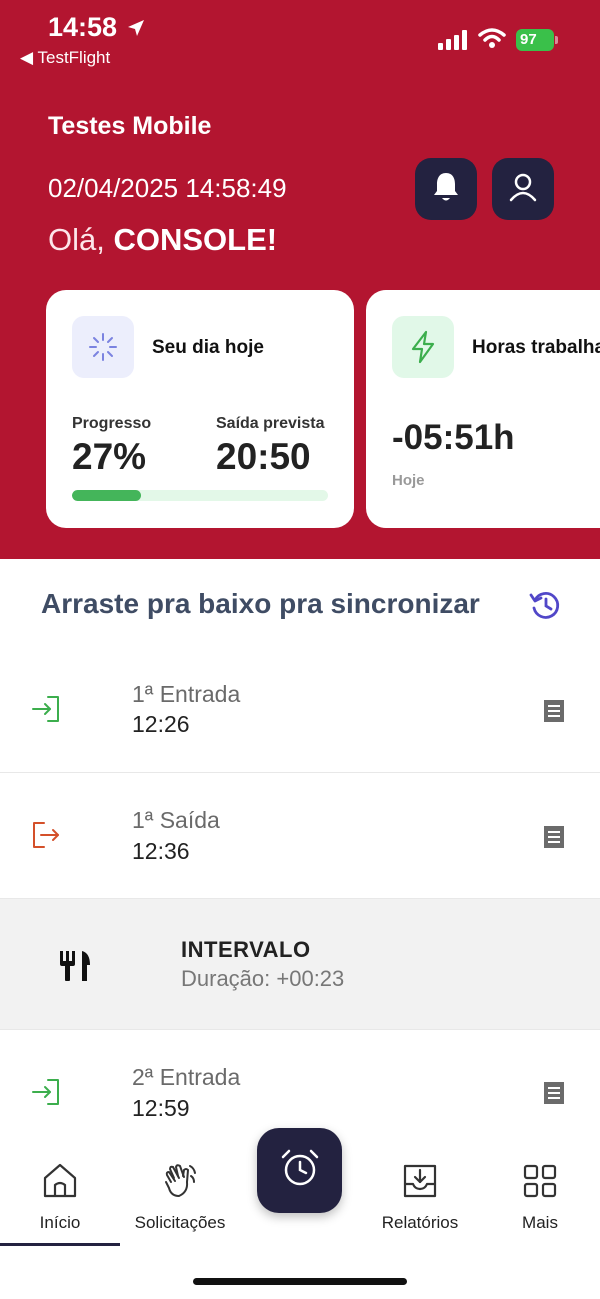 Image resolution: width=600 pixels, height=1299 pixels. What do you see at coordinates (208, 347) in the screenshot?
I see `day-card-title: Seu dia hoje` at bounding box center [208, 347].